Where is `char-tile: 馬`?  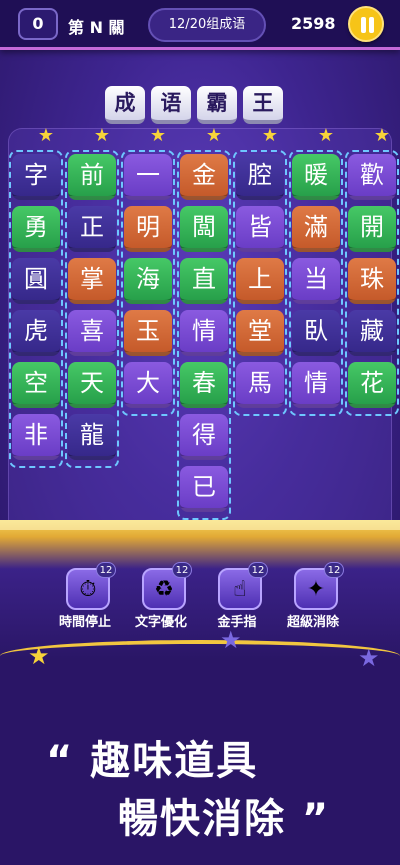
char-tile: 馬 is located at coordinates (260, 385).